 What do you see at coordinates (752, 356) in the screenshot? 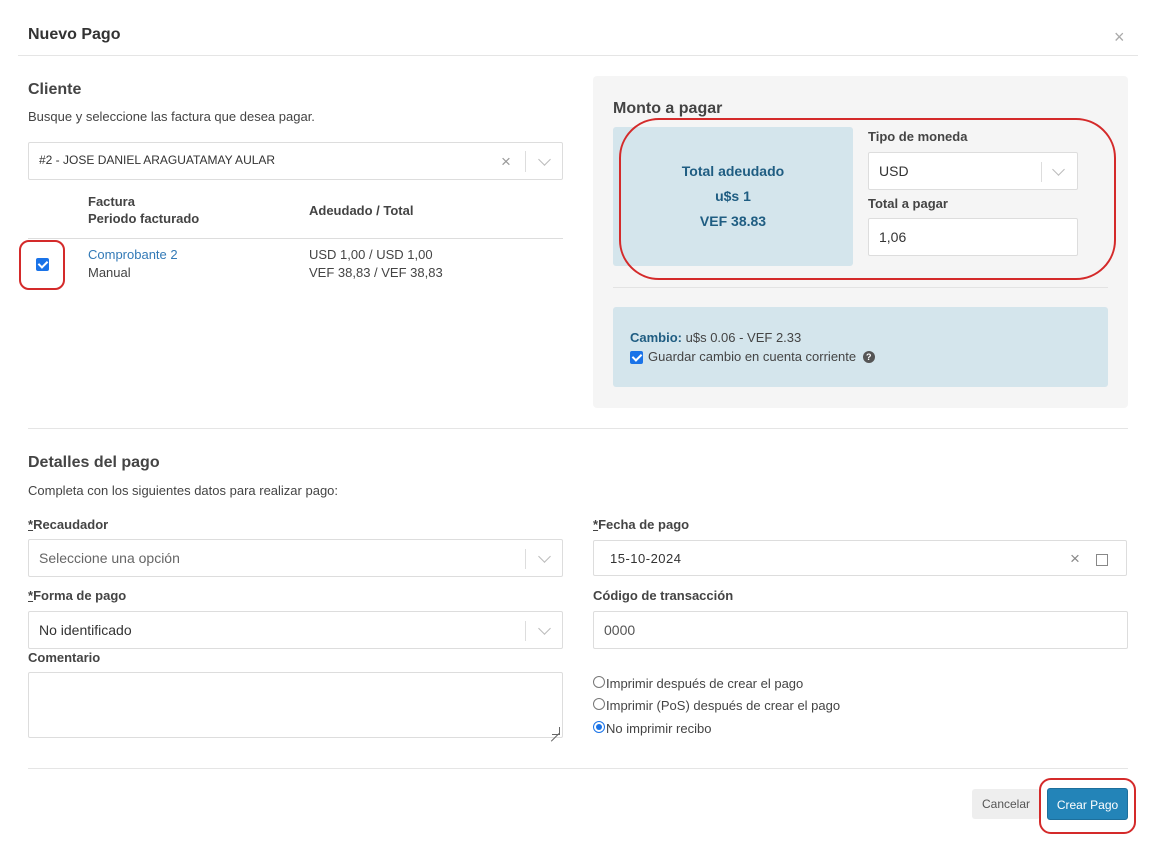
I see `save-change-label: Guardar cambio en cuenta corriente` at bounding box center [752, 356].